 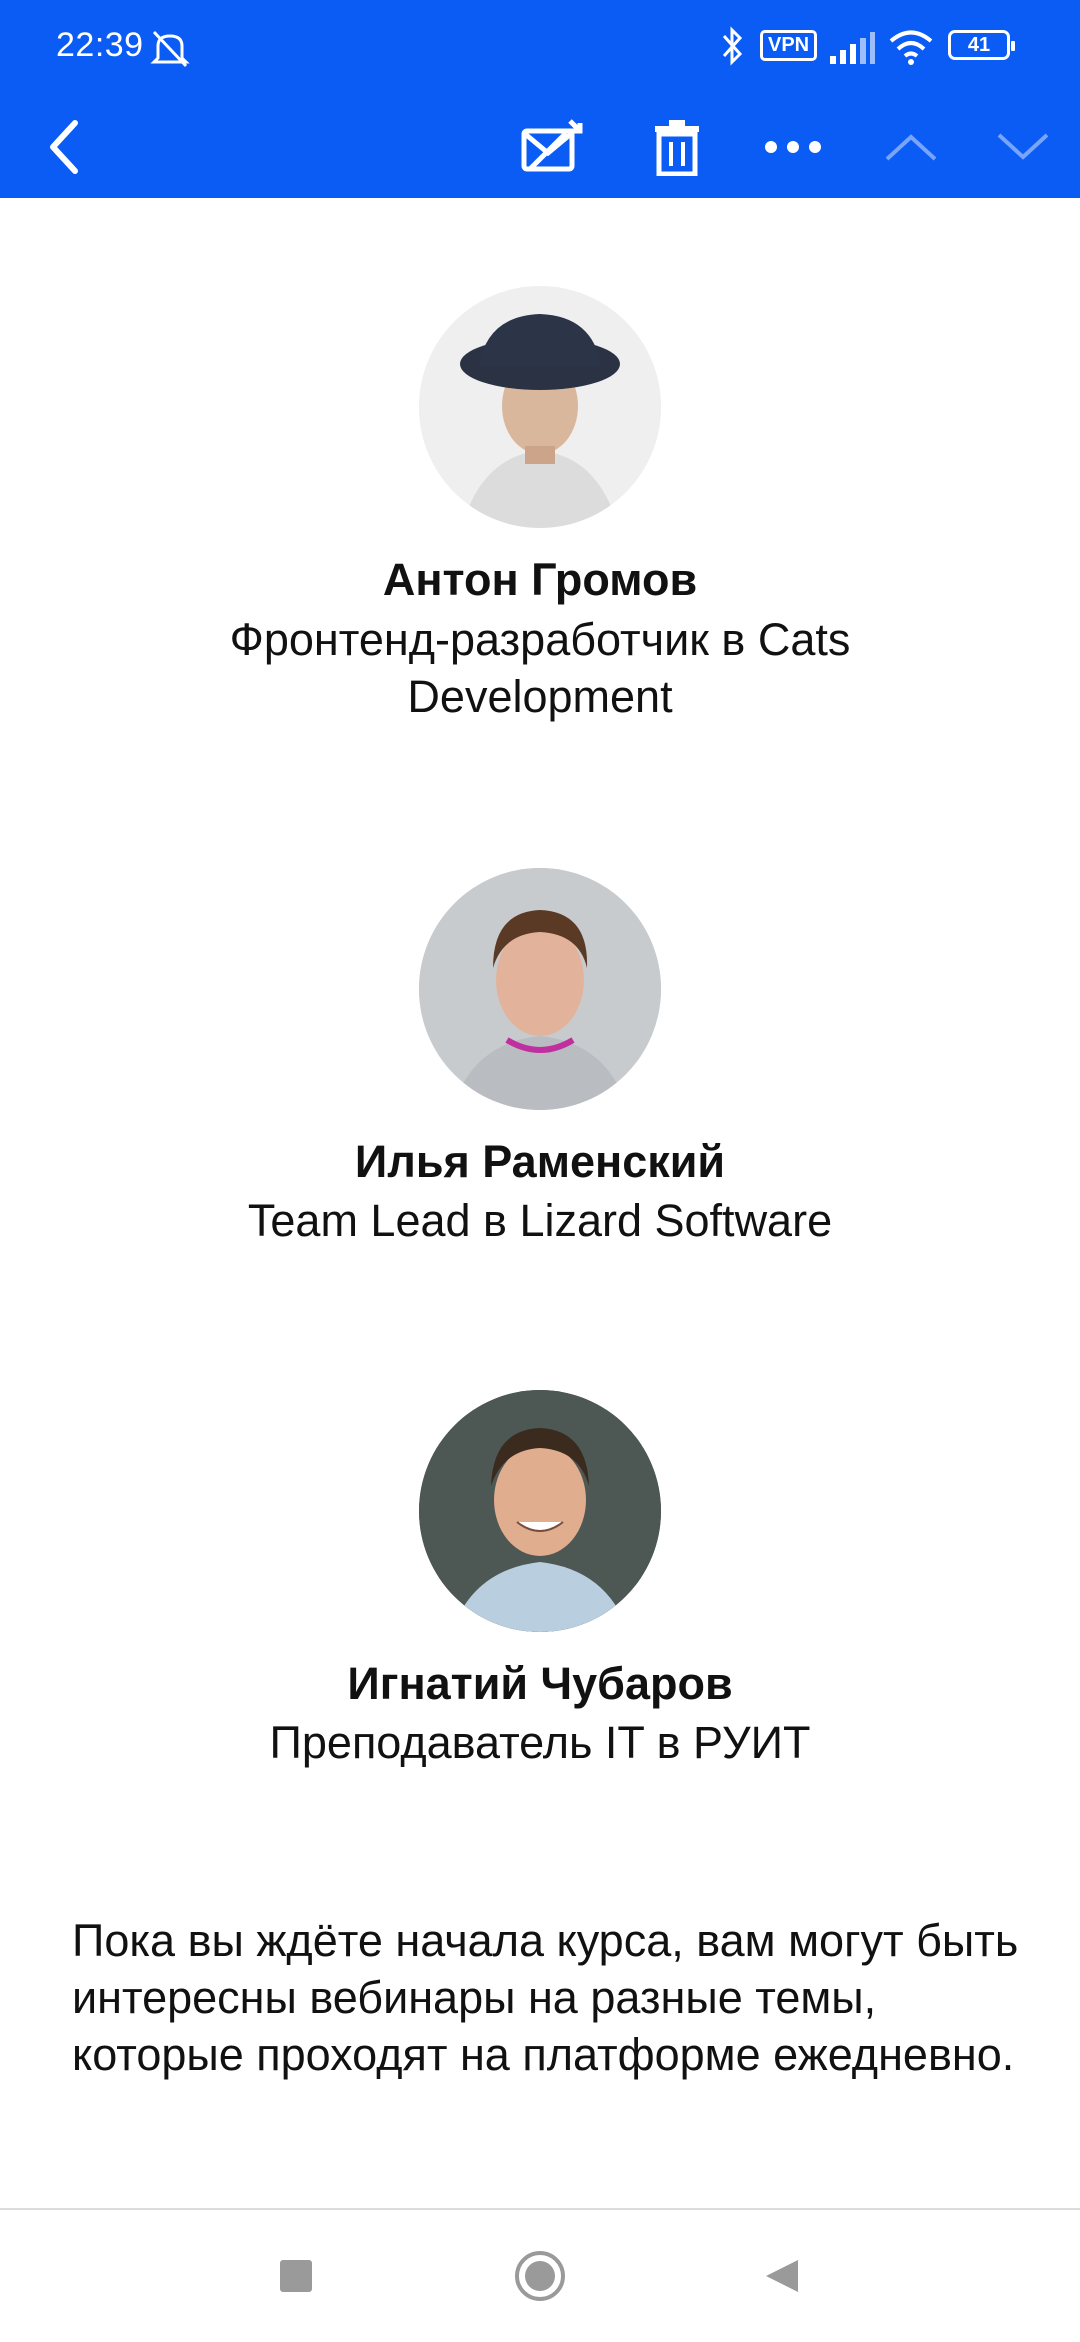 I want to click on mark-unread-button, so click(x=553, y=147).